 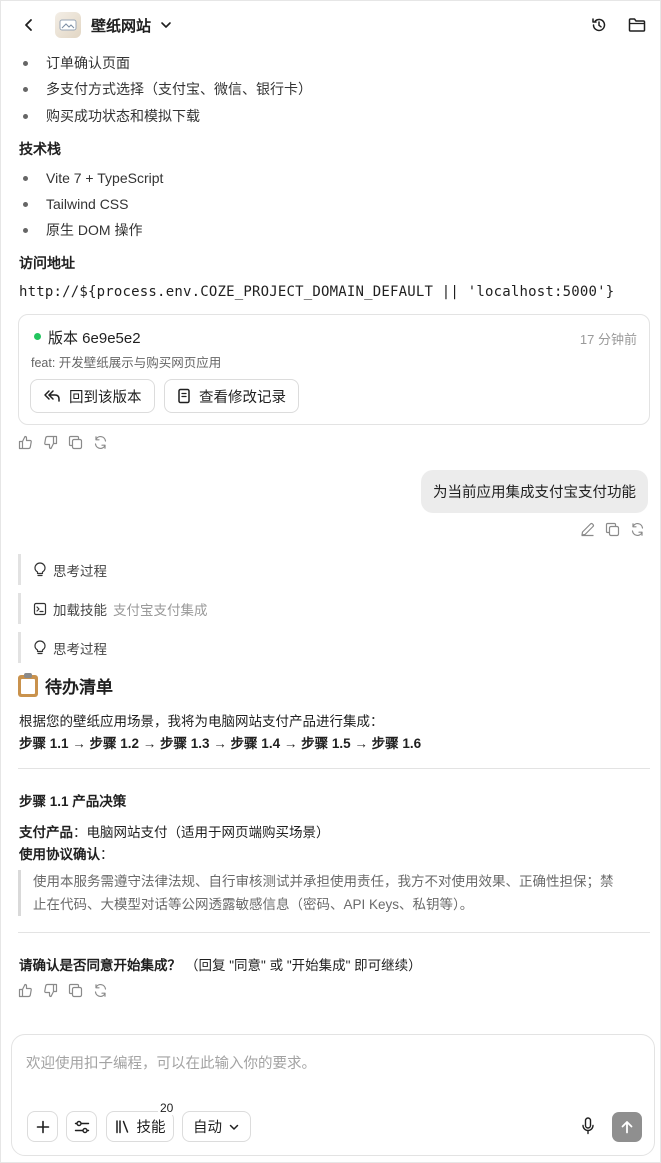 What do you see at coordinates (100, 965) in the screenshot?
I see `confirm-question: 请确认是否同意开始集成？` at bounding box center [100, 965].